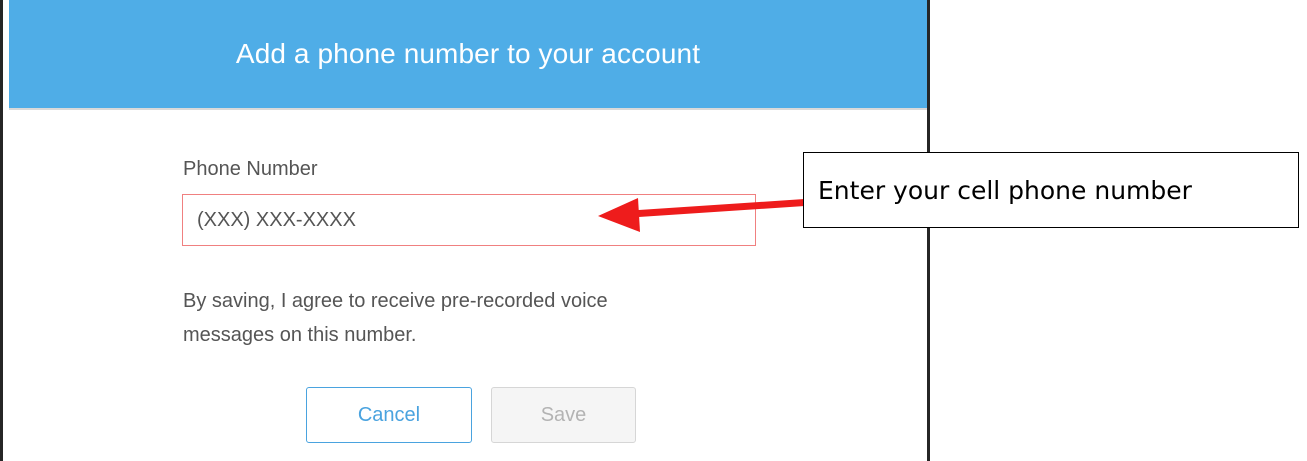 The height and width of the screenshot is (461, 1307). I want to click on cancel-button: Cancel, so click(389, 415).